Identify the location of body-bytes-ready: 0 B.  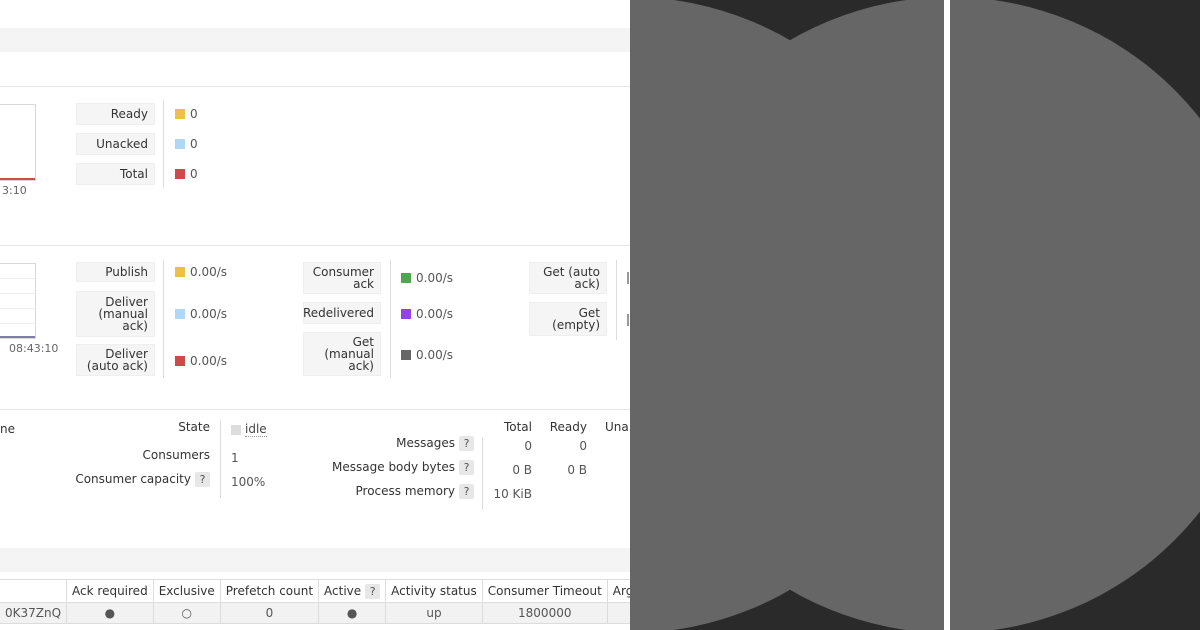
(577, 470).